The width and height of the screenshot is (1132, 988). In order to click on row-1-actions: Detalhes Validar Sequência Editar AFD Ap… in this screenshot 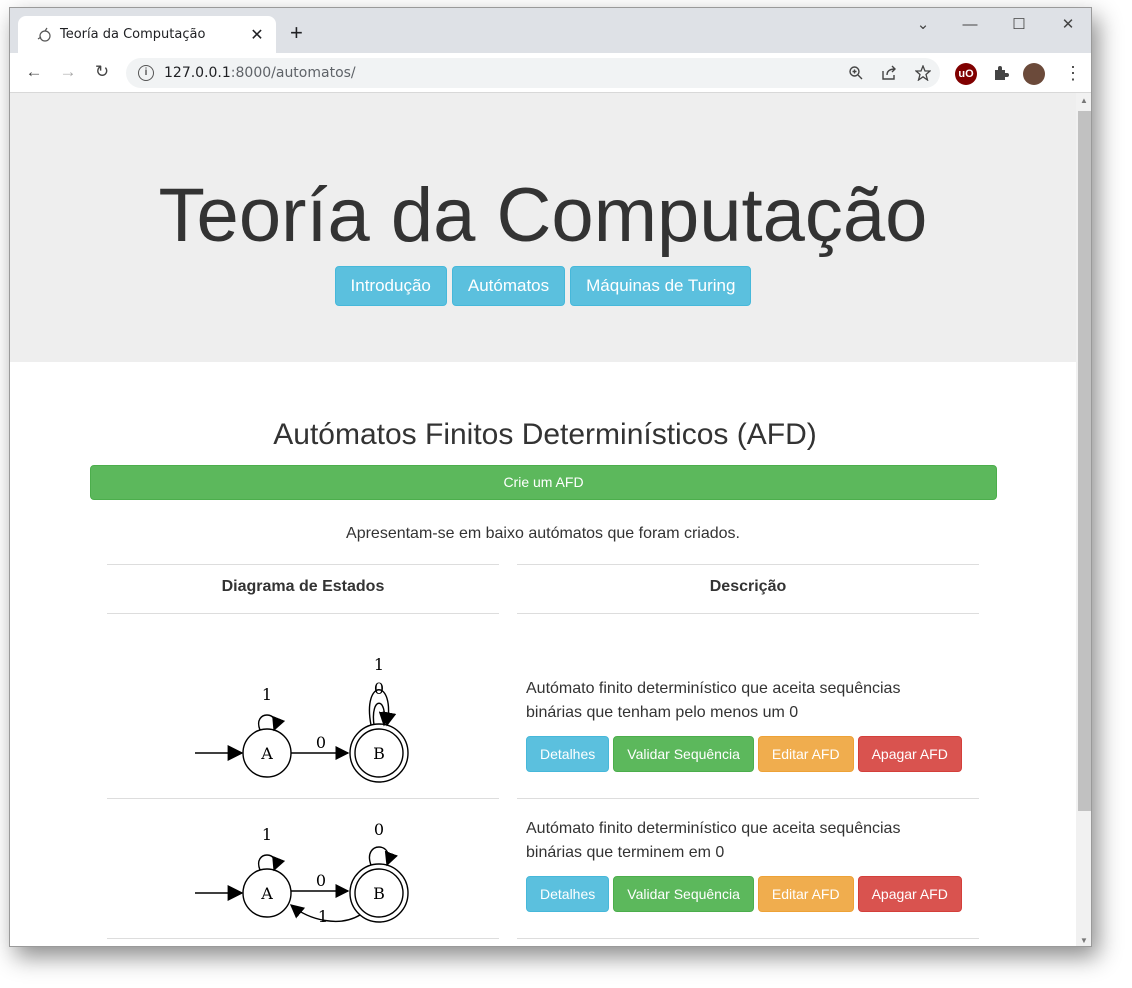, I will do `click(744, 754)`.